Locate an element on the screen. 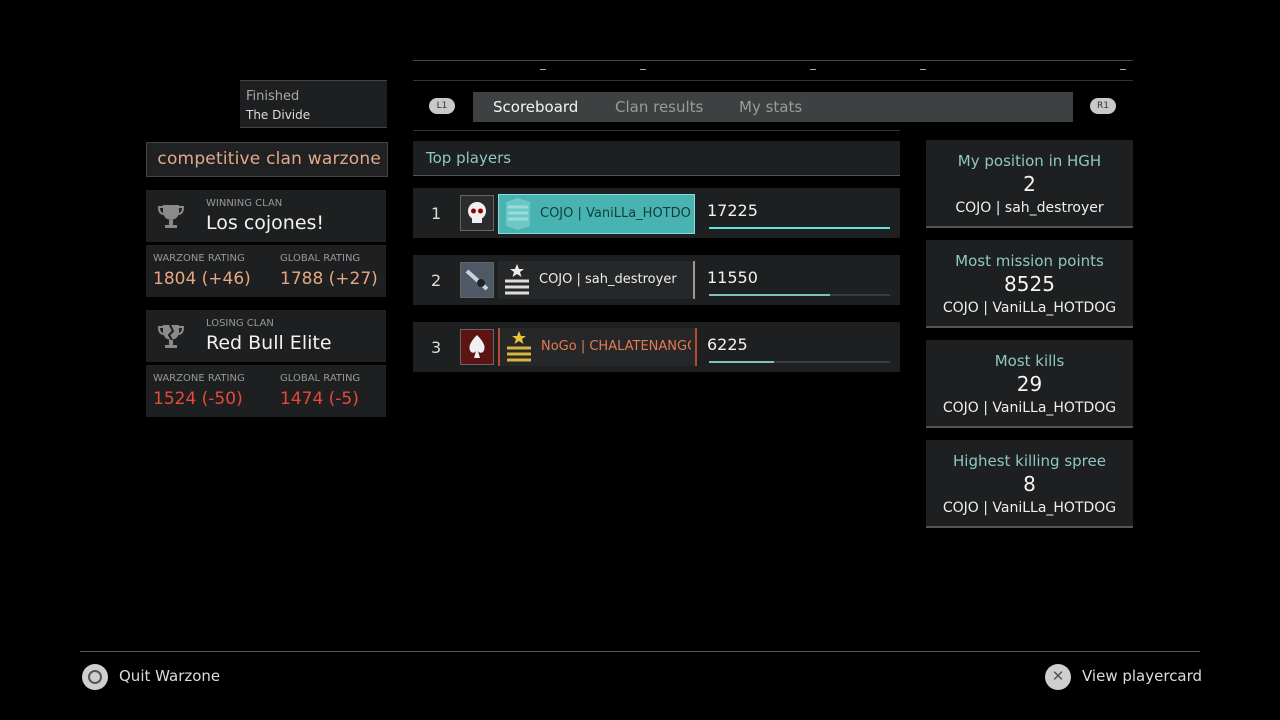 Image resolution: width=1280 pixels, height=720 pixels. r1-button: R1 is located at coordinates (1103, 106).